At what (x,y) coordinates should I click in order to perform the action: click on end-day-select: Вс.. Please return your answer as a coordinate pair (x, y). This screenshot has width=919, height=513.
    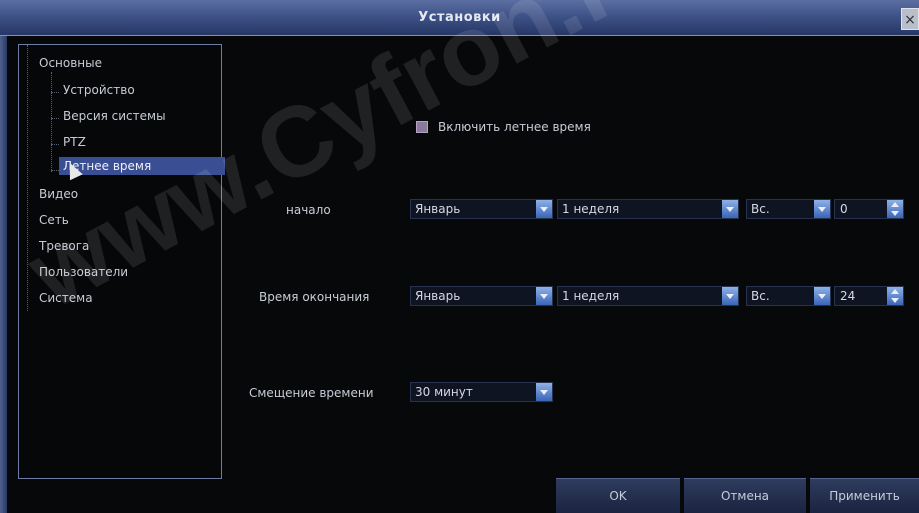
    Looking at the image, I should click on (788, 296).